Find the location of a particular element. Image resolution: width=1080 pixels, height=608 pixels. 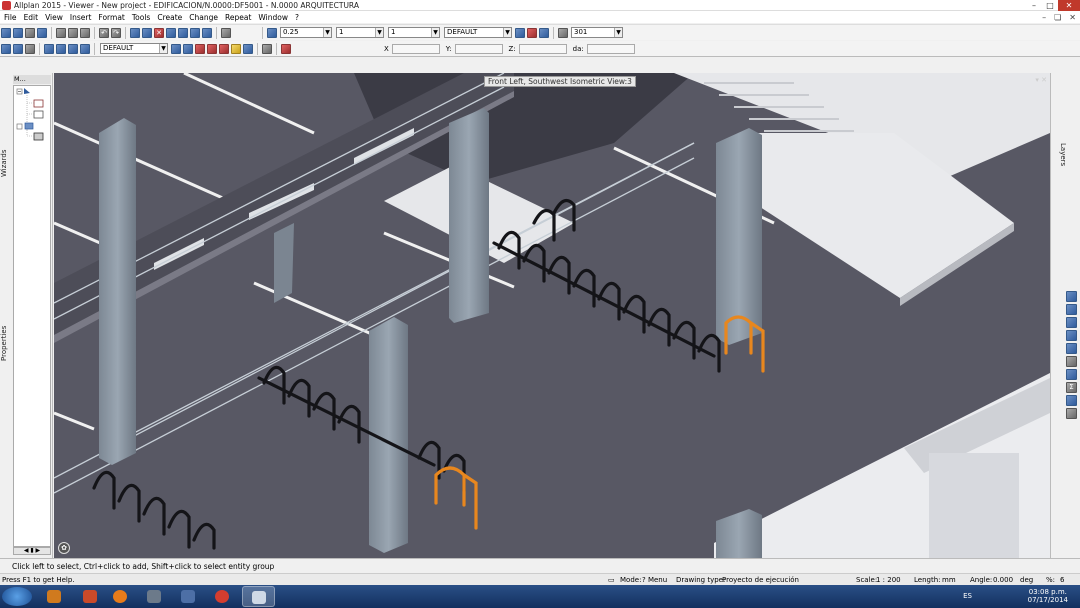

stack-icon is located at coordinates (1071, 335).